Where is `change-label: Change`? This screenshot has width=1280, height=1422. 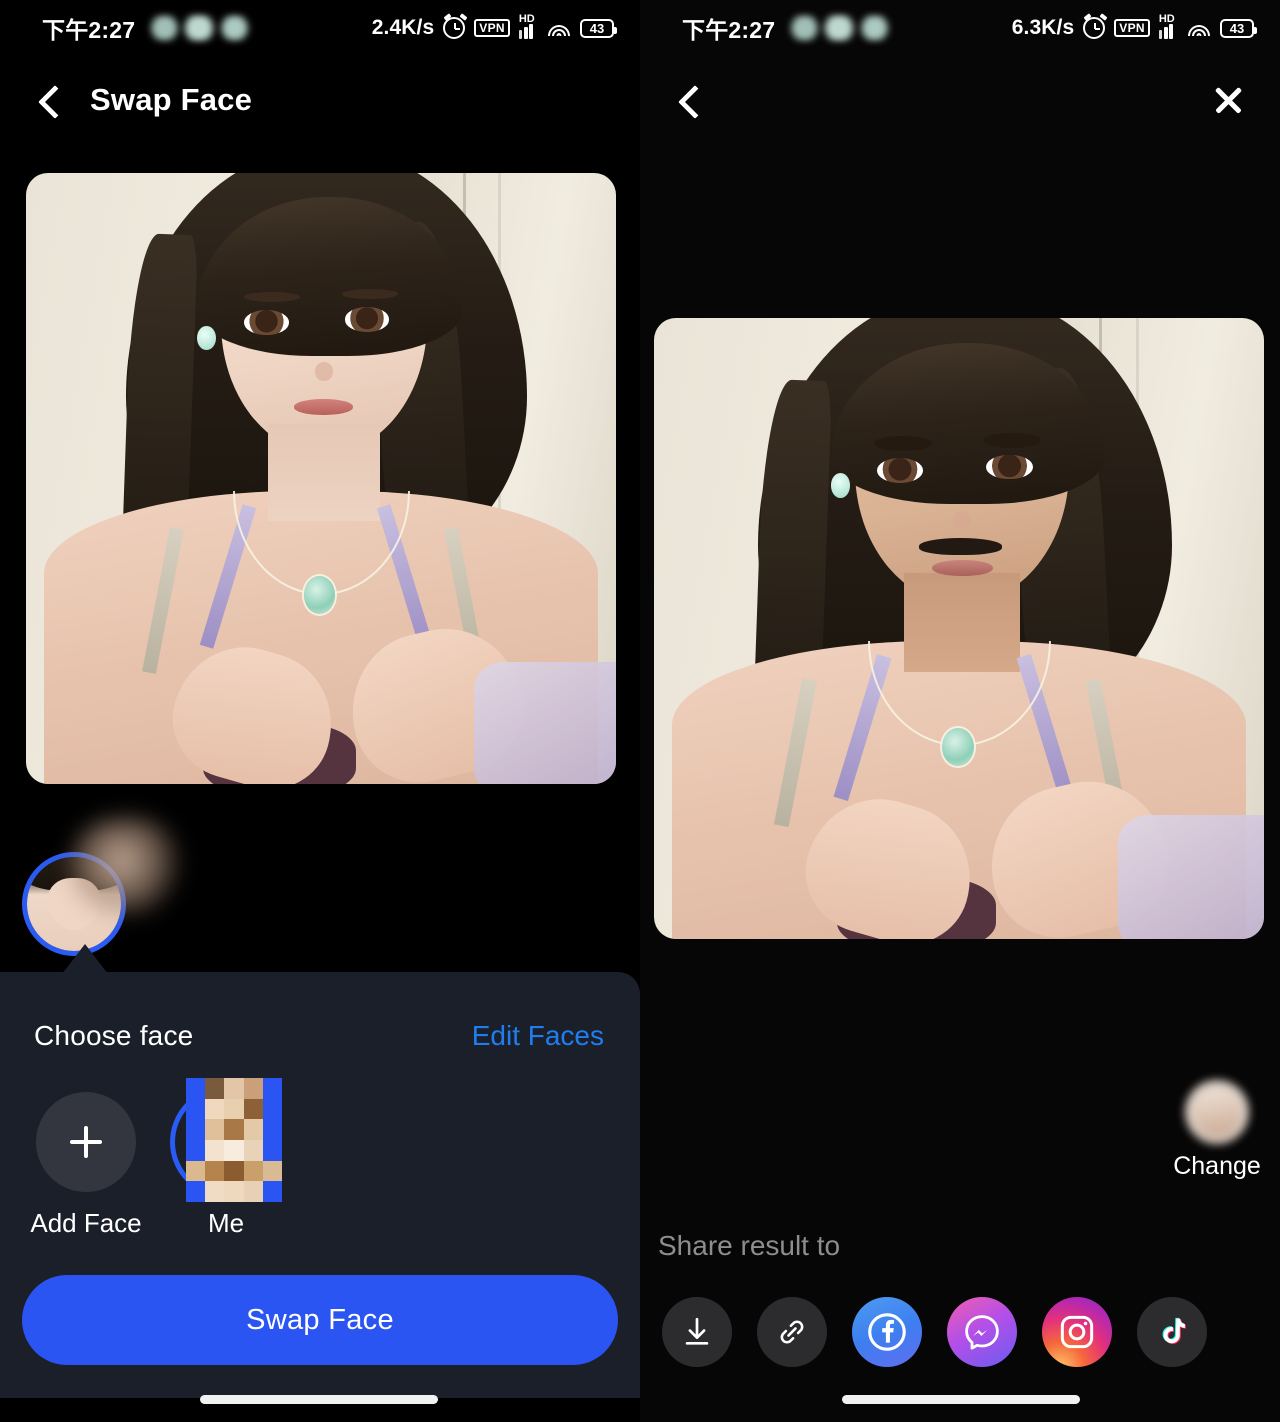
change-label: Change is located at coordinates (1217, 1166).